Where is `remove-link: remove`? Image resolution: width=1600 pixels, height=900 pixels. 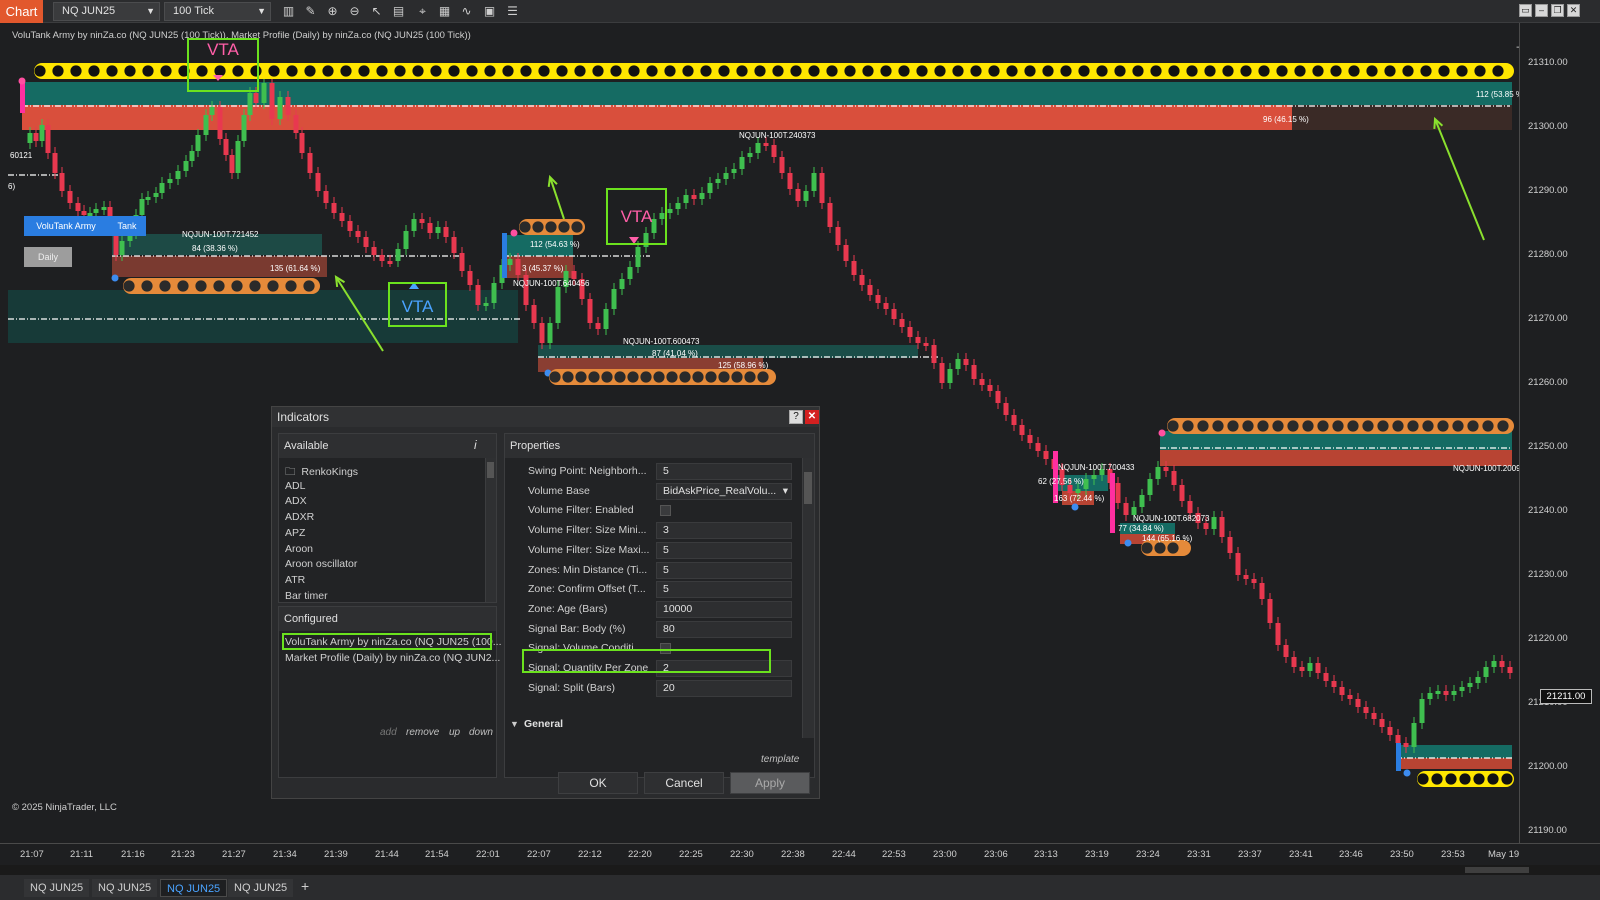 remove-link: remove is located at coordinates (422, 732).